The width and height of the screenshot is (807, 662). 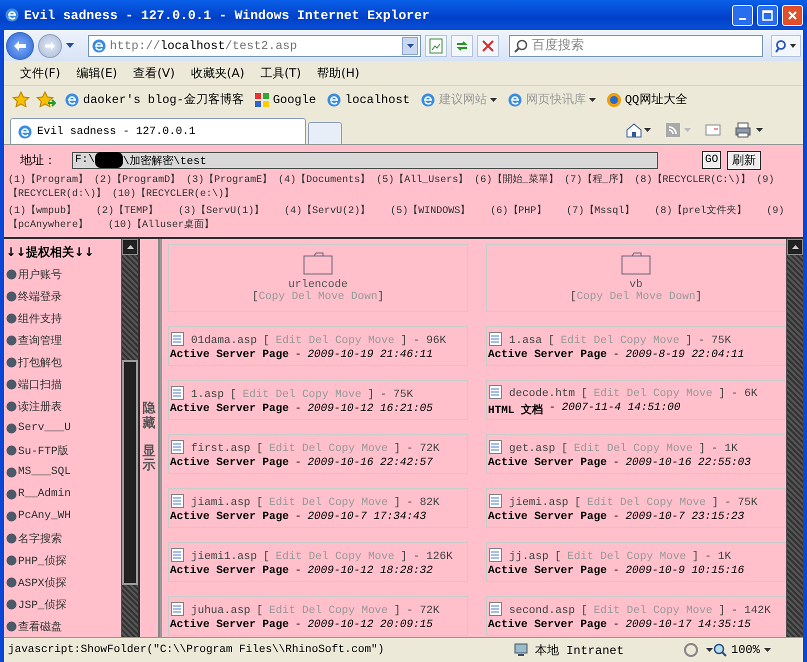 What do you see at coordinates (149, 416) in the screenshot?
I see `toggle-link: 隐藏` at bounding box center [149, 416].